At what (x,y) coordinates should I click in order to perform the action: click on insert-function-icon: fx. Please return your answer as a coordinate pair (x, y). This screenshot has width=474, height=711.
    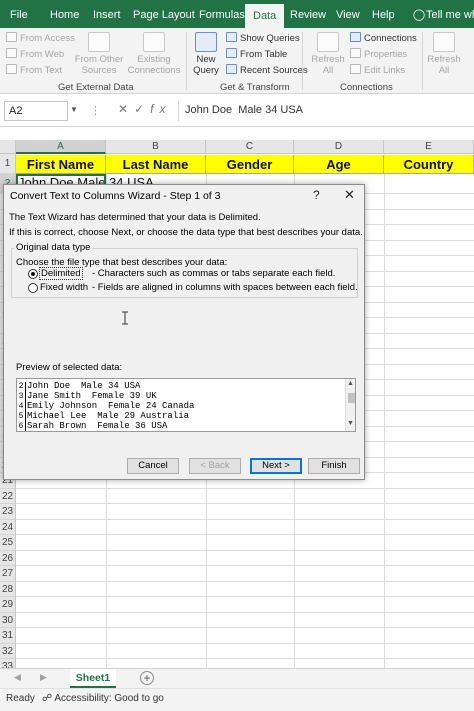
    Looking at the image, I should click on (160, 109).